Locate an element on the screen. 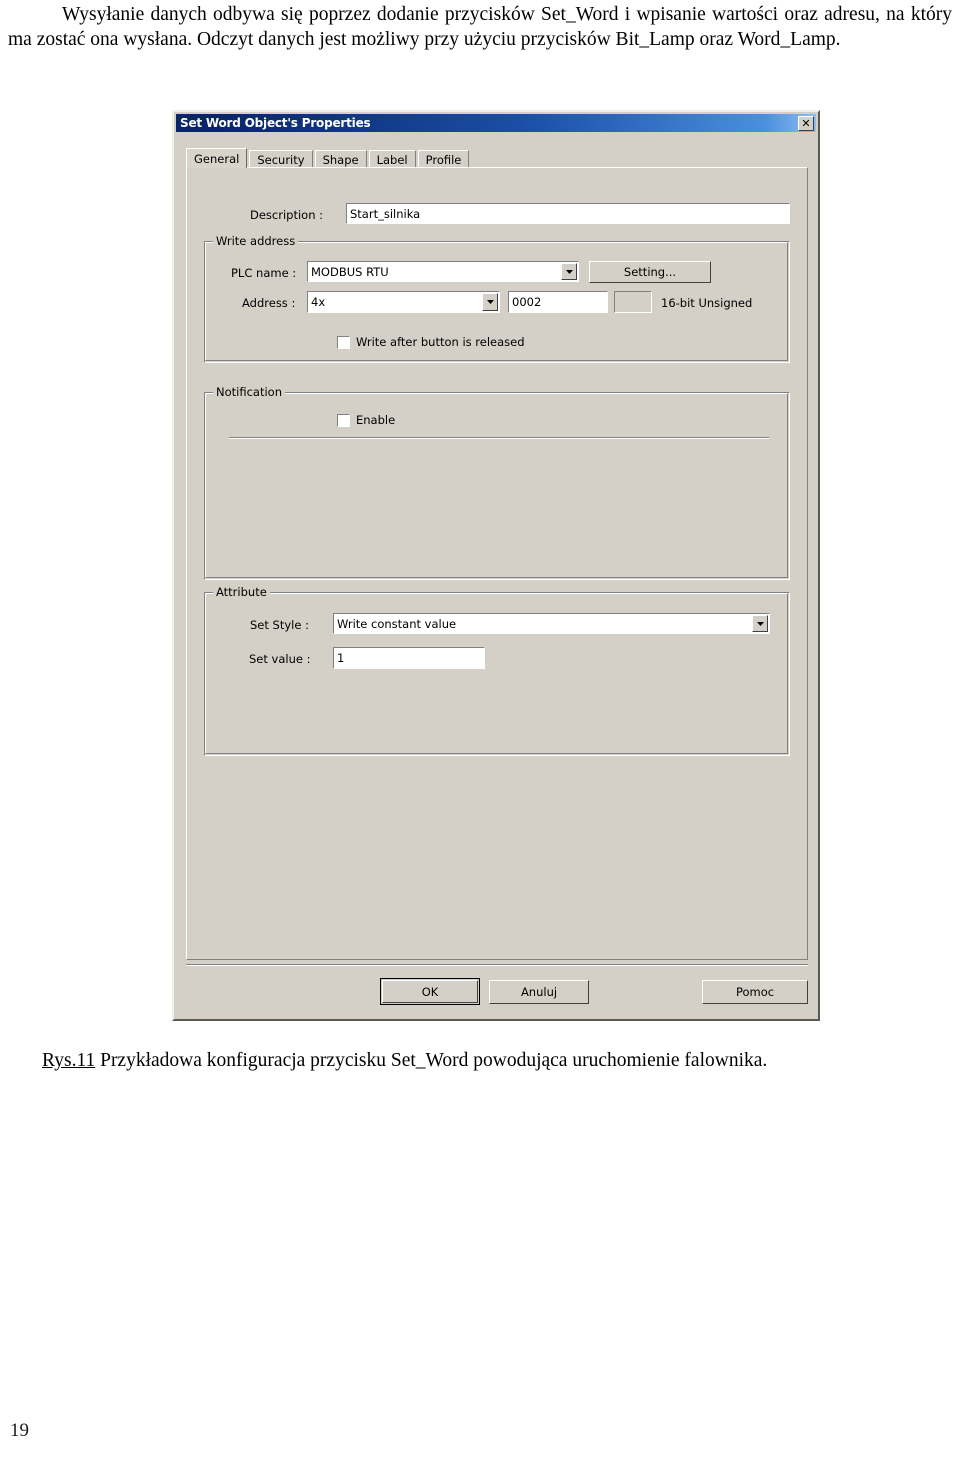 Image resolution: width=960 pixels, height=1459 pixels. plc-name-combo: MODBUS RTU is located at coordinates (443, 271).